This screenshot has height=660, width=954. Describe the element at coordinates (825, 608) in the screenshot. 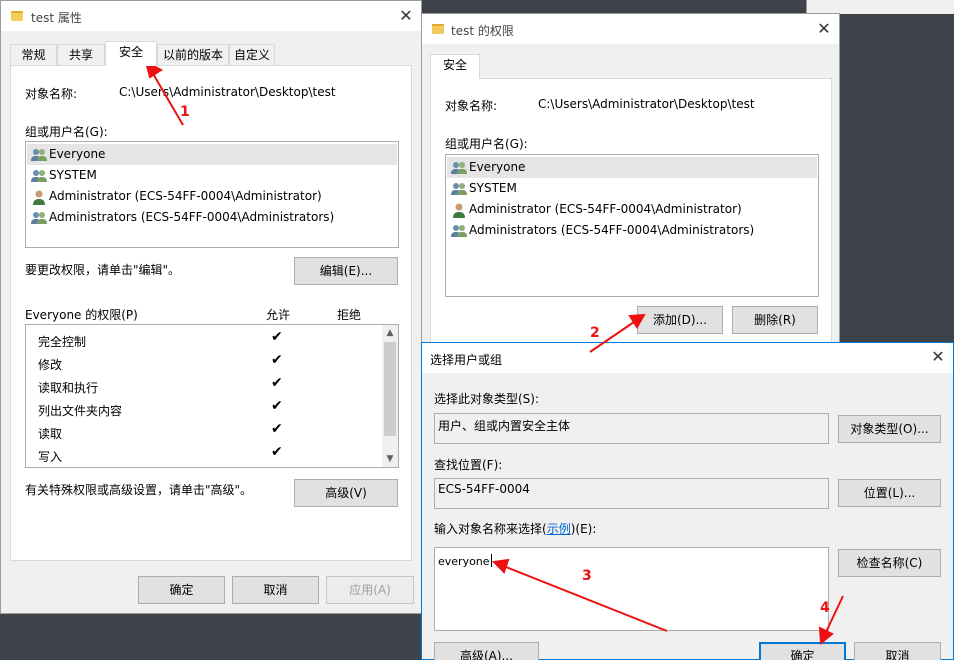

I see `annotation-number: 4` at that location.